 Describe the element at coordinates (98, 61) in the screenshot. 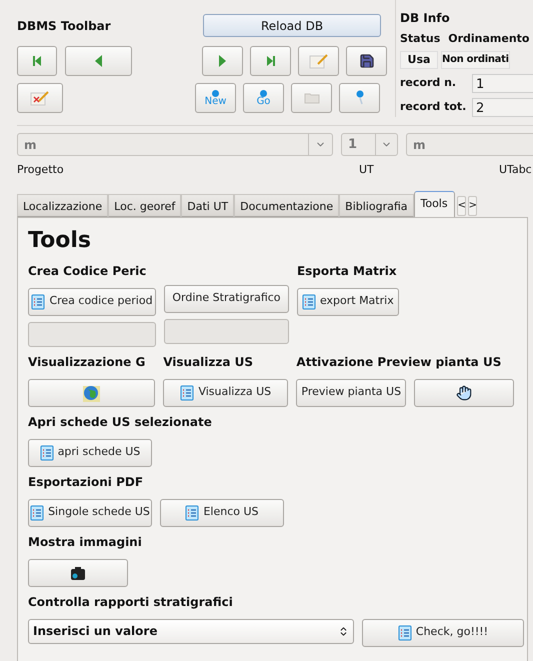

I see `triangle-left-icon` at that location.